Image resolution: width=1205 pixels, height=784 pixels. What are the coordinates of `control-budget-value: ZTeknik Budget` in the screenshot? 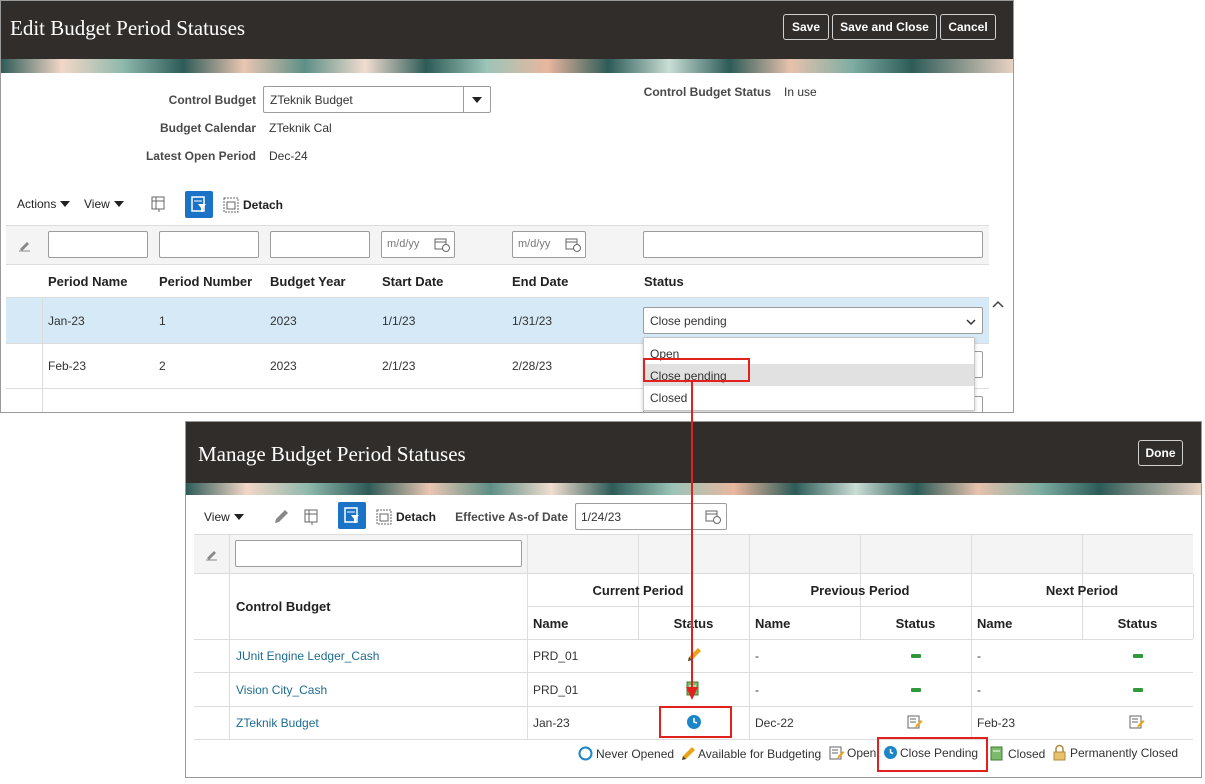 It's located at (311, 100).